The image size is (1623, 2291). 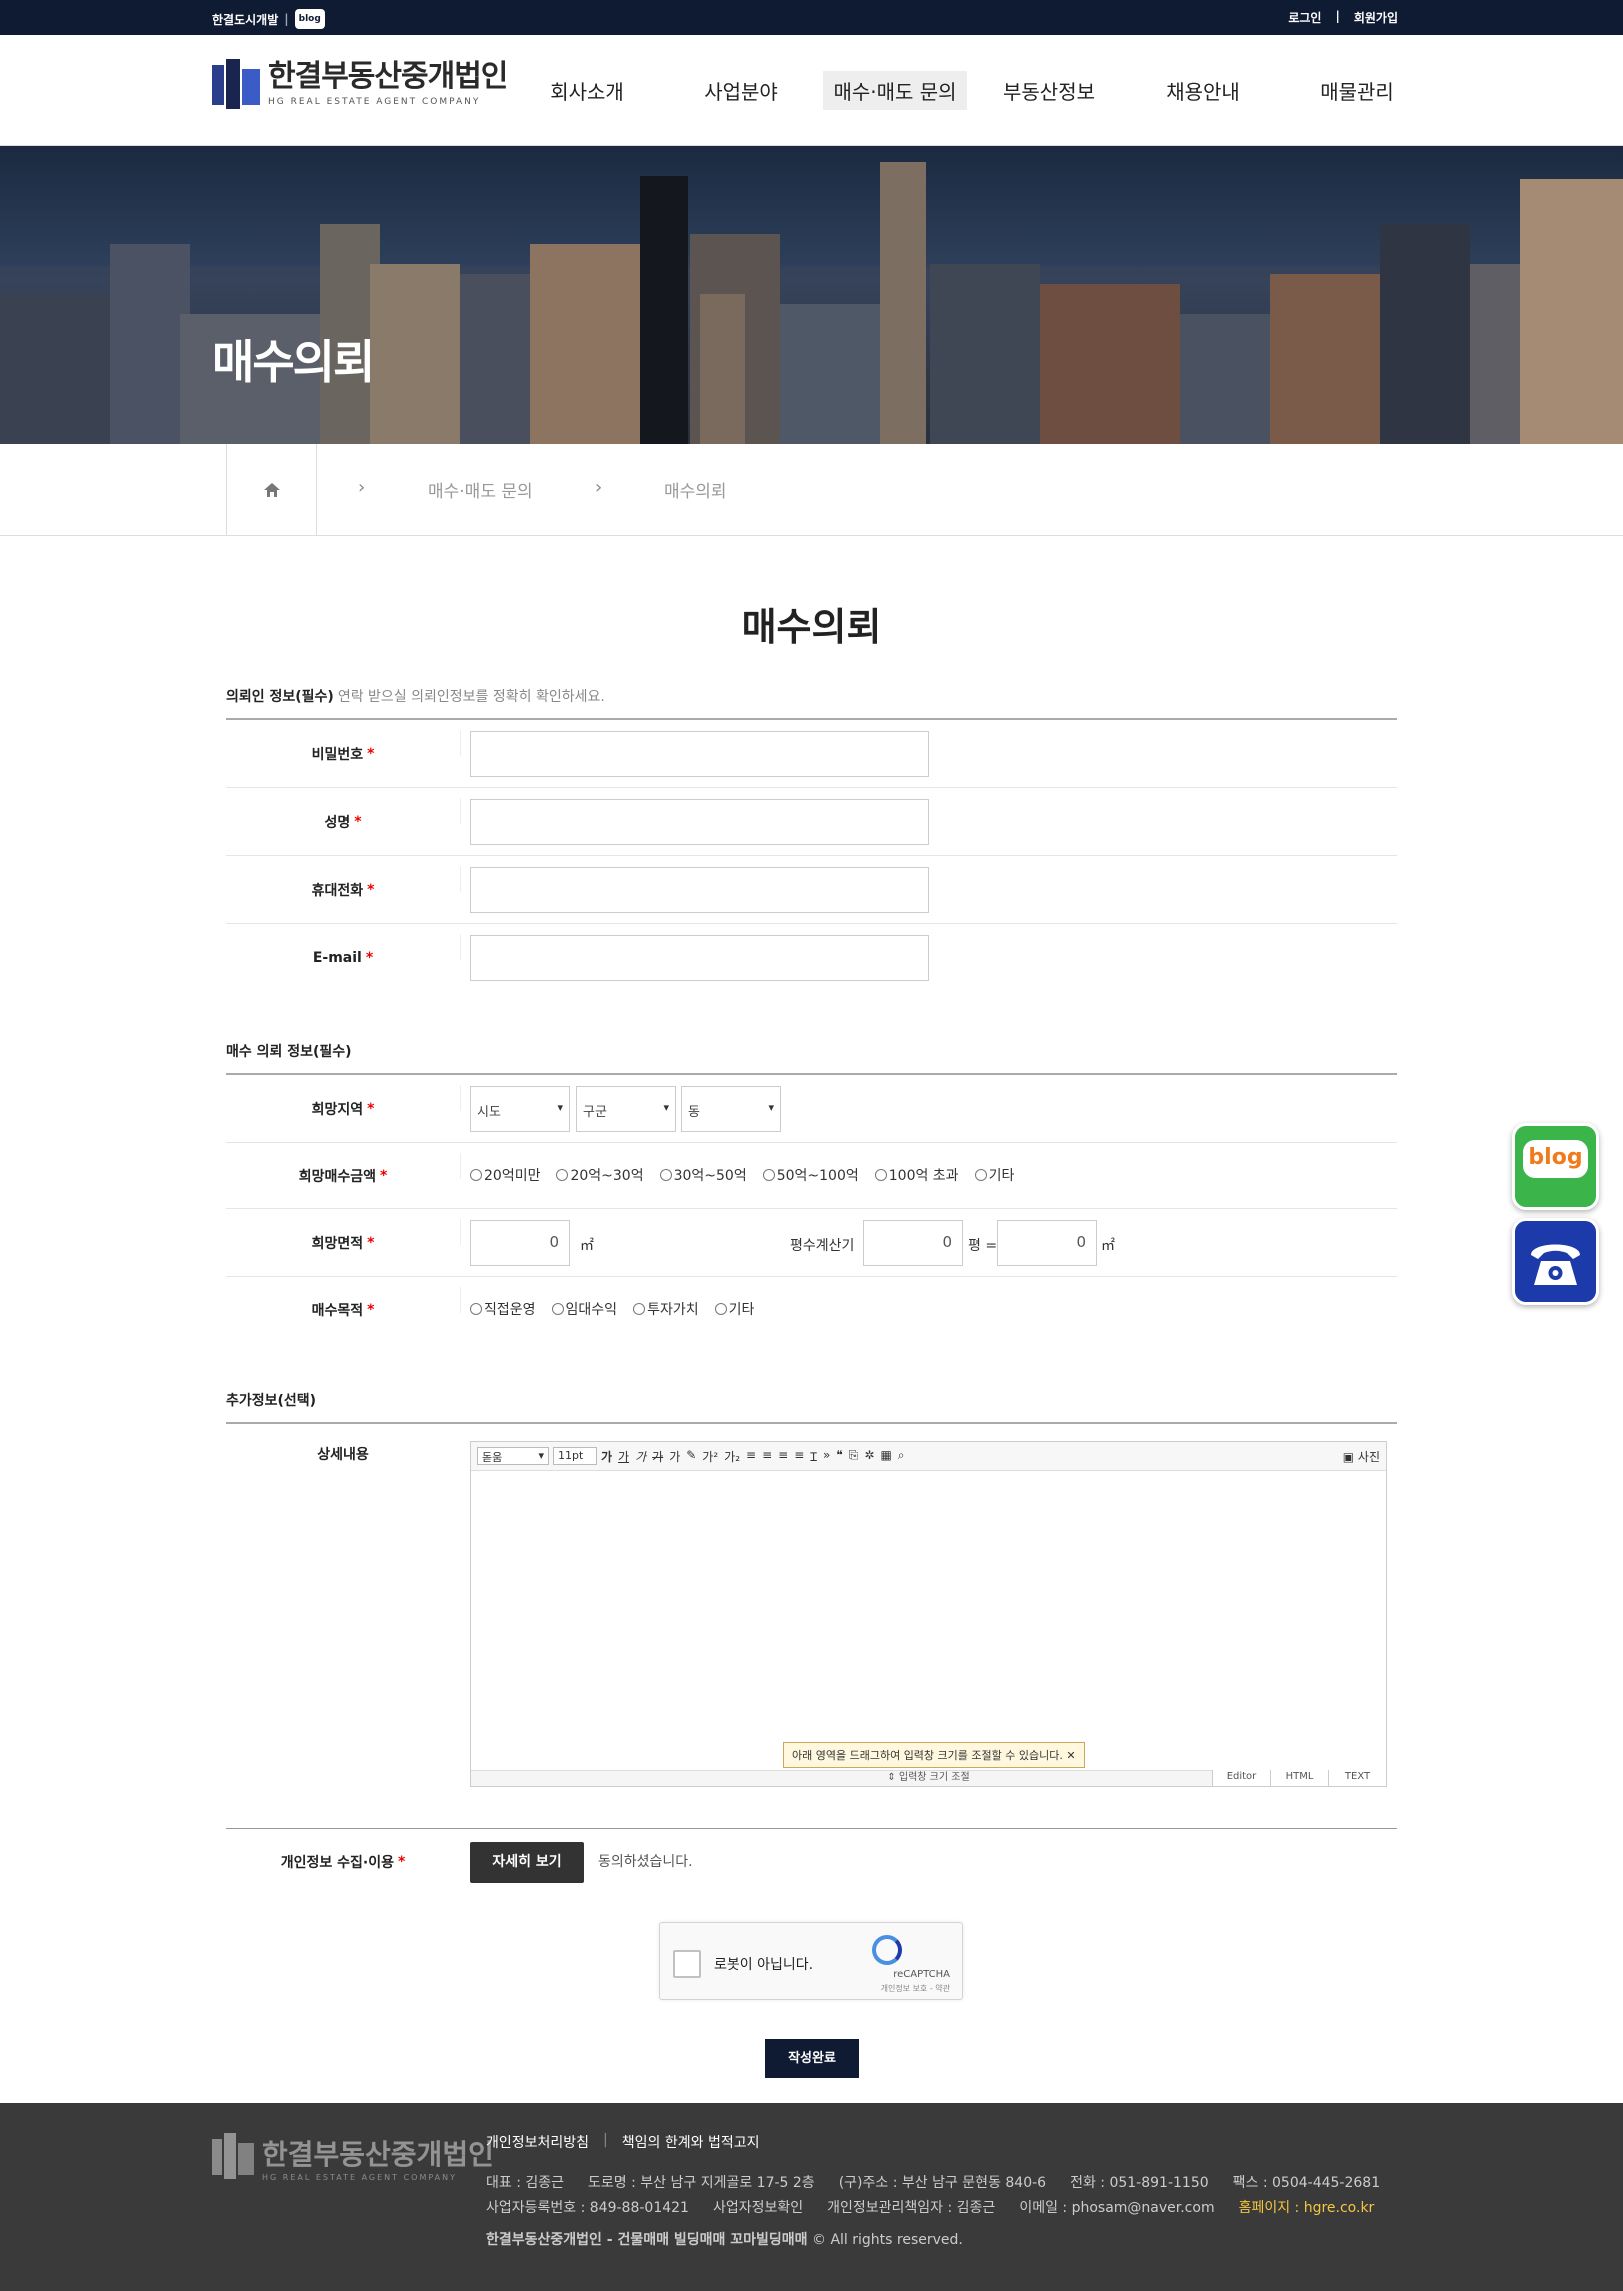 I want to click on highlight-icon: ✎, so click(x=691, y=1456).